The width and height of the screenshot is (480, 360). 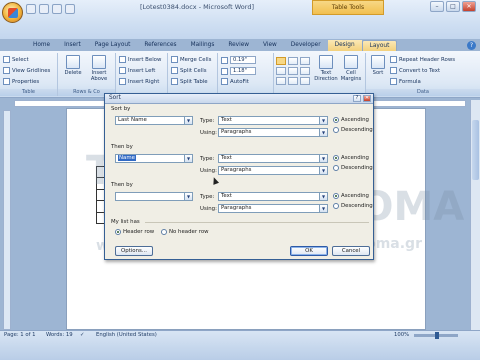 I want to click on tab-mailings: Mailings, so click(x=203, y=45).